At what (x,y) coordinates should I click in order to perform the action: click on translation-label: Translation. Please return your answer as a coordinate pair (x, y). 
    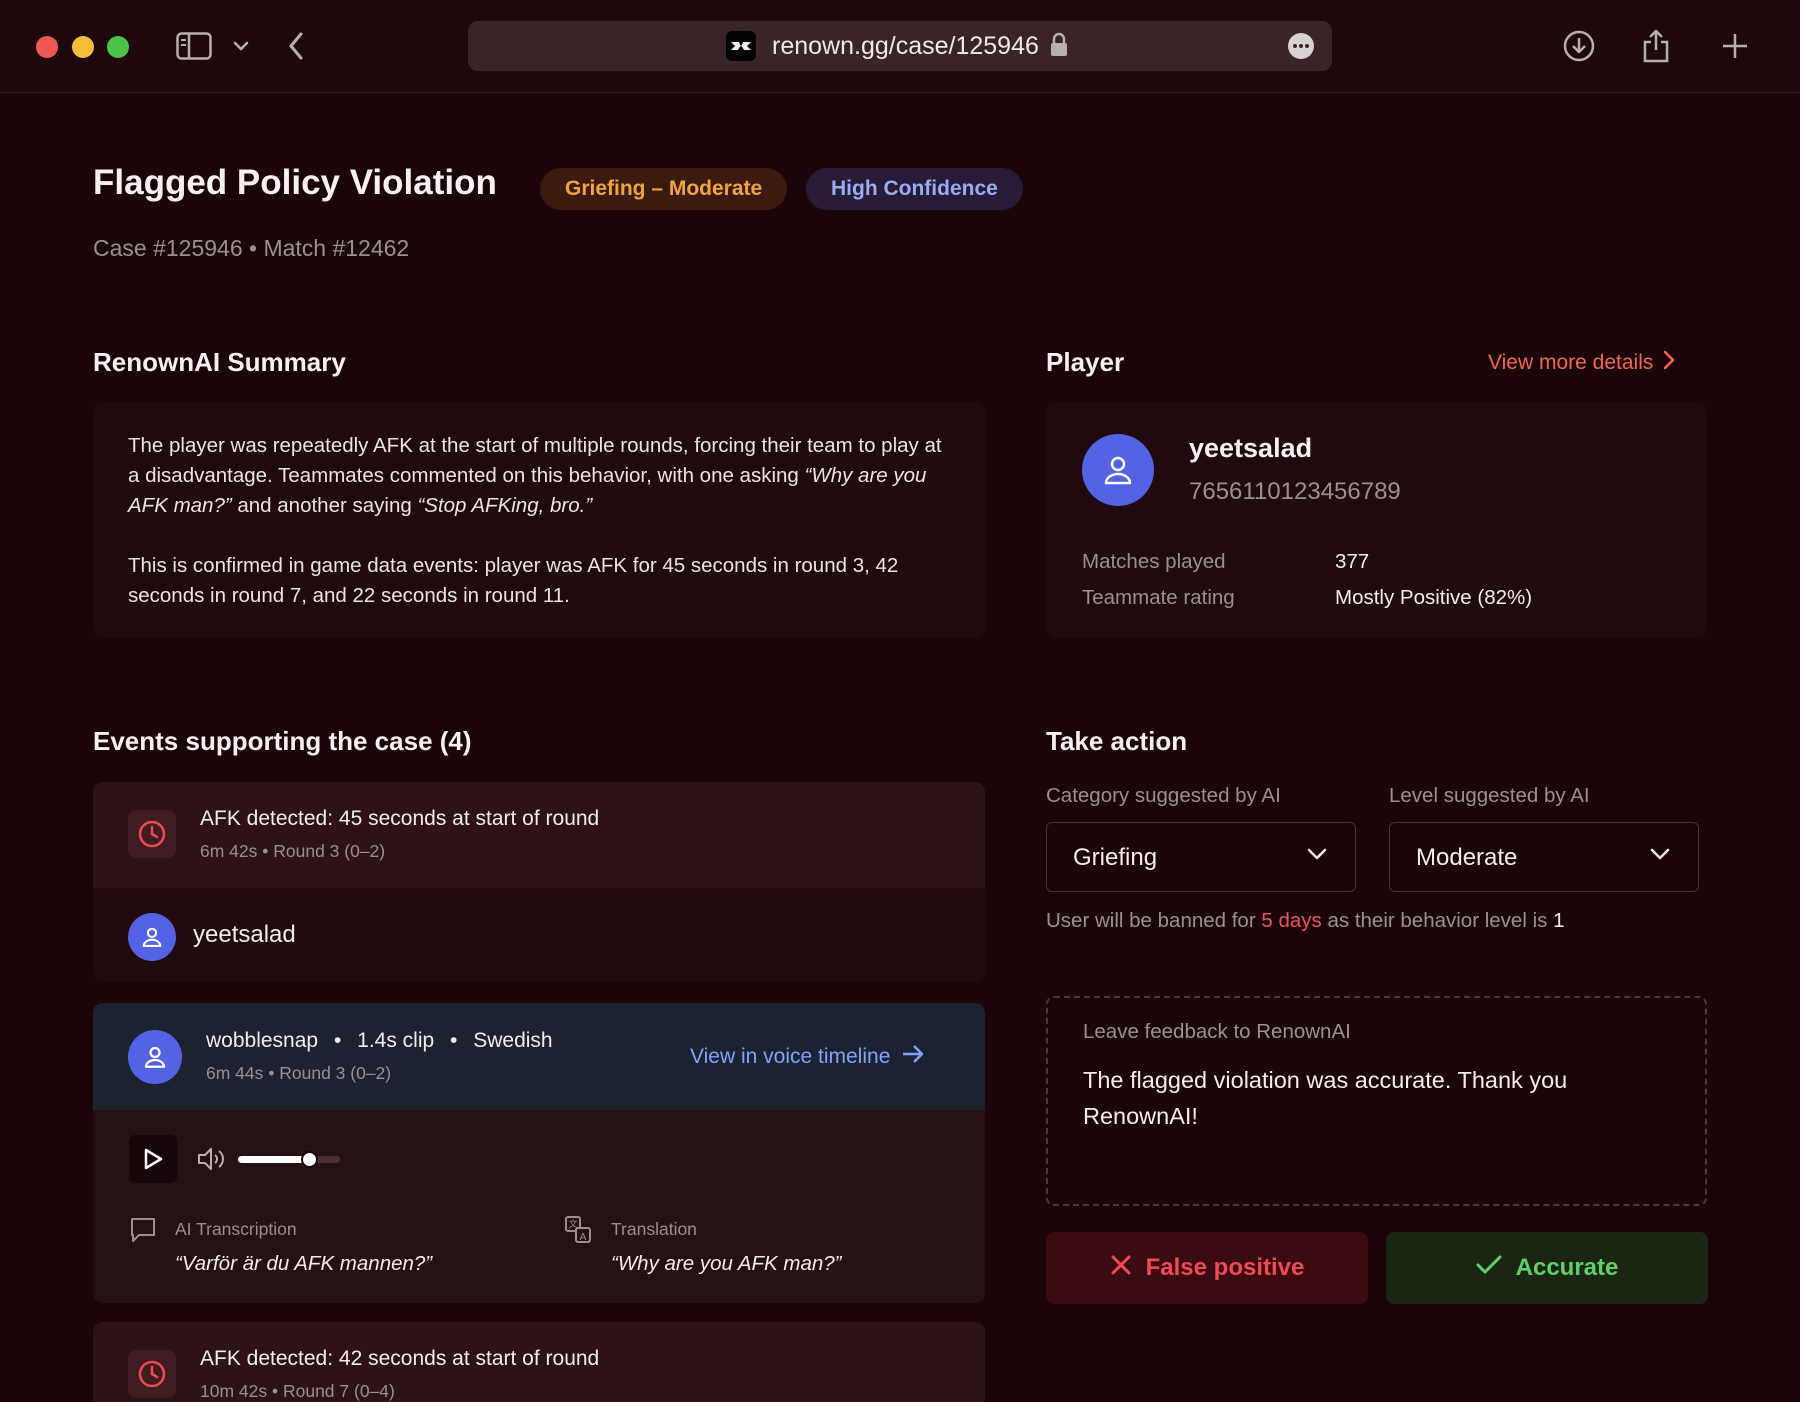
    Looking at the image, I should click on (654, 1229).